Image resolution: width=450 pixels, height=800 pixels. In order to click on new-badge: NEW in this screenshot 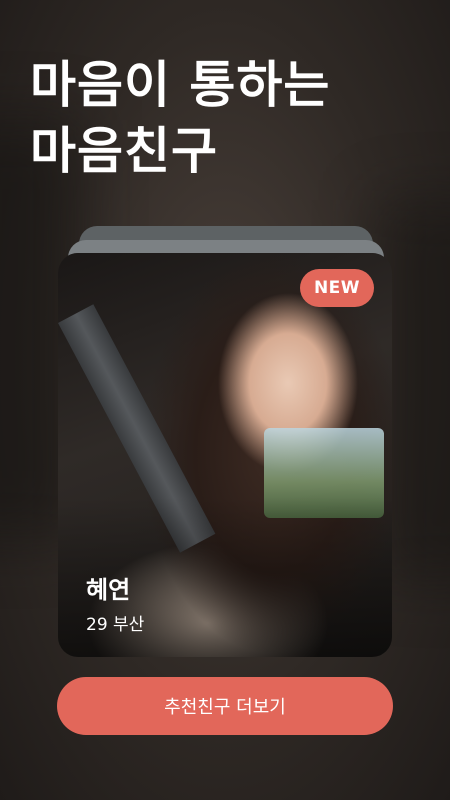, I will do `click(337, 288)`.